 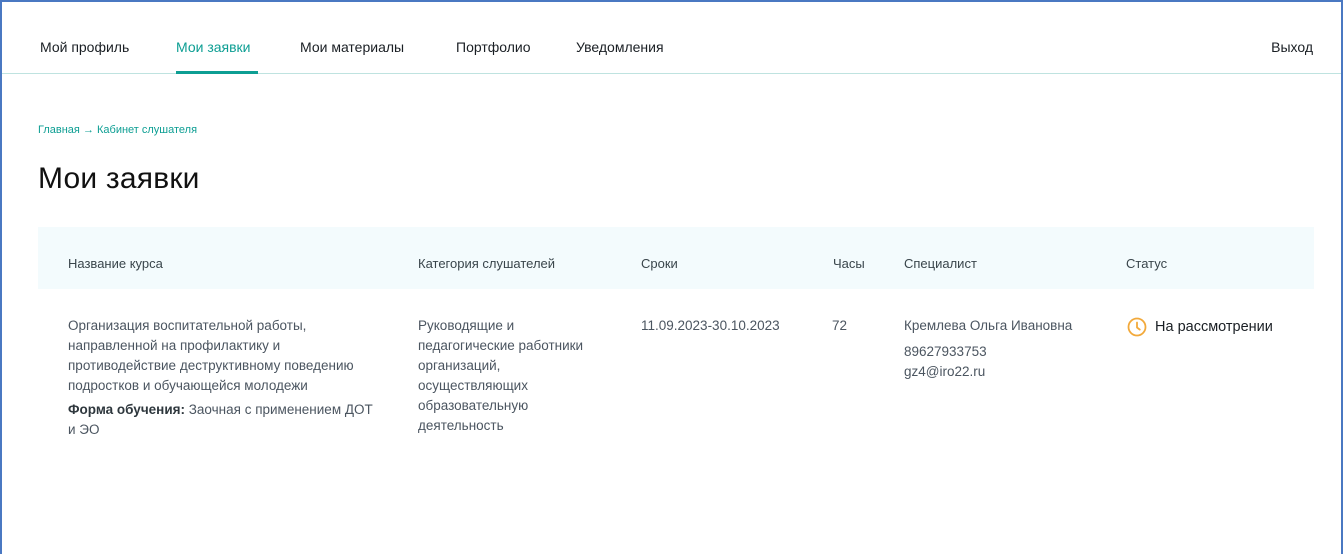 I want to click on status-badge: На рассмотрении, so click(x=1200, y=327).